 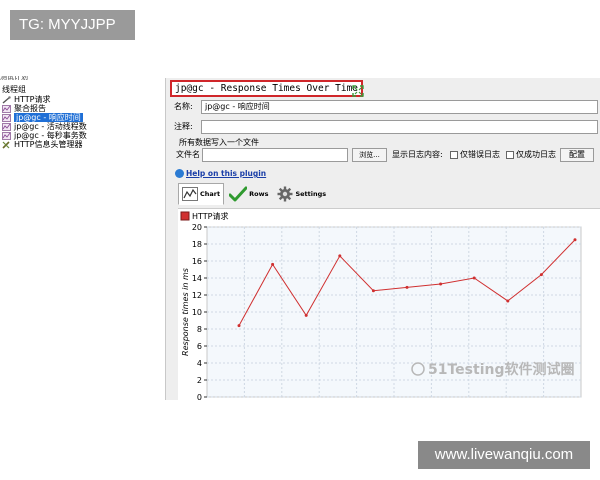 I want to click on configure-button: 配置, so click(x=577, y=155).